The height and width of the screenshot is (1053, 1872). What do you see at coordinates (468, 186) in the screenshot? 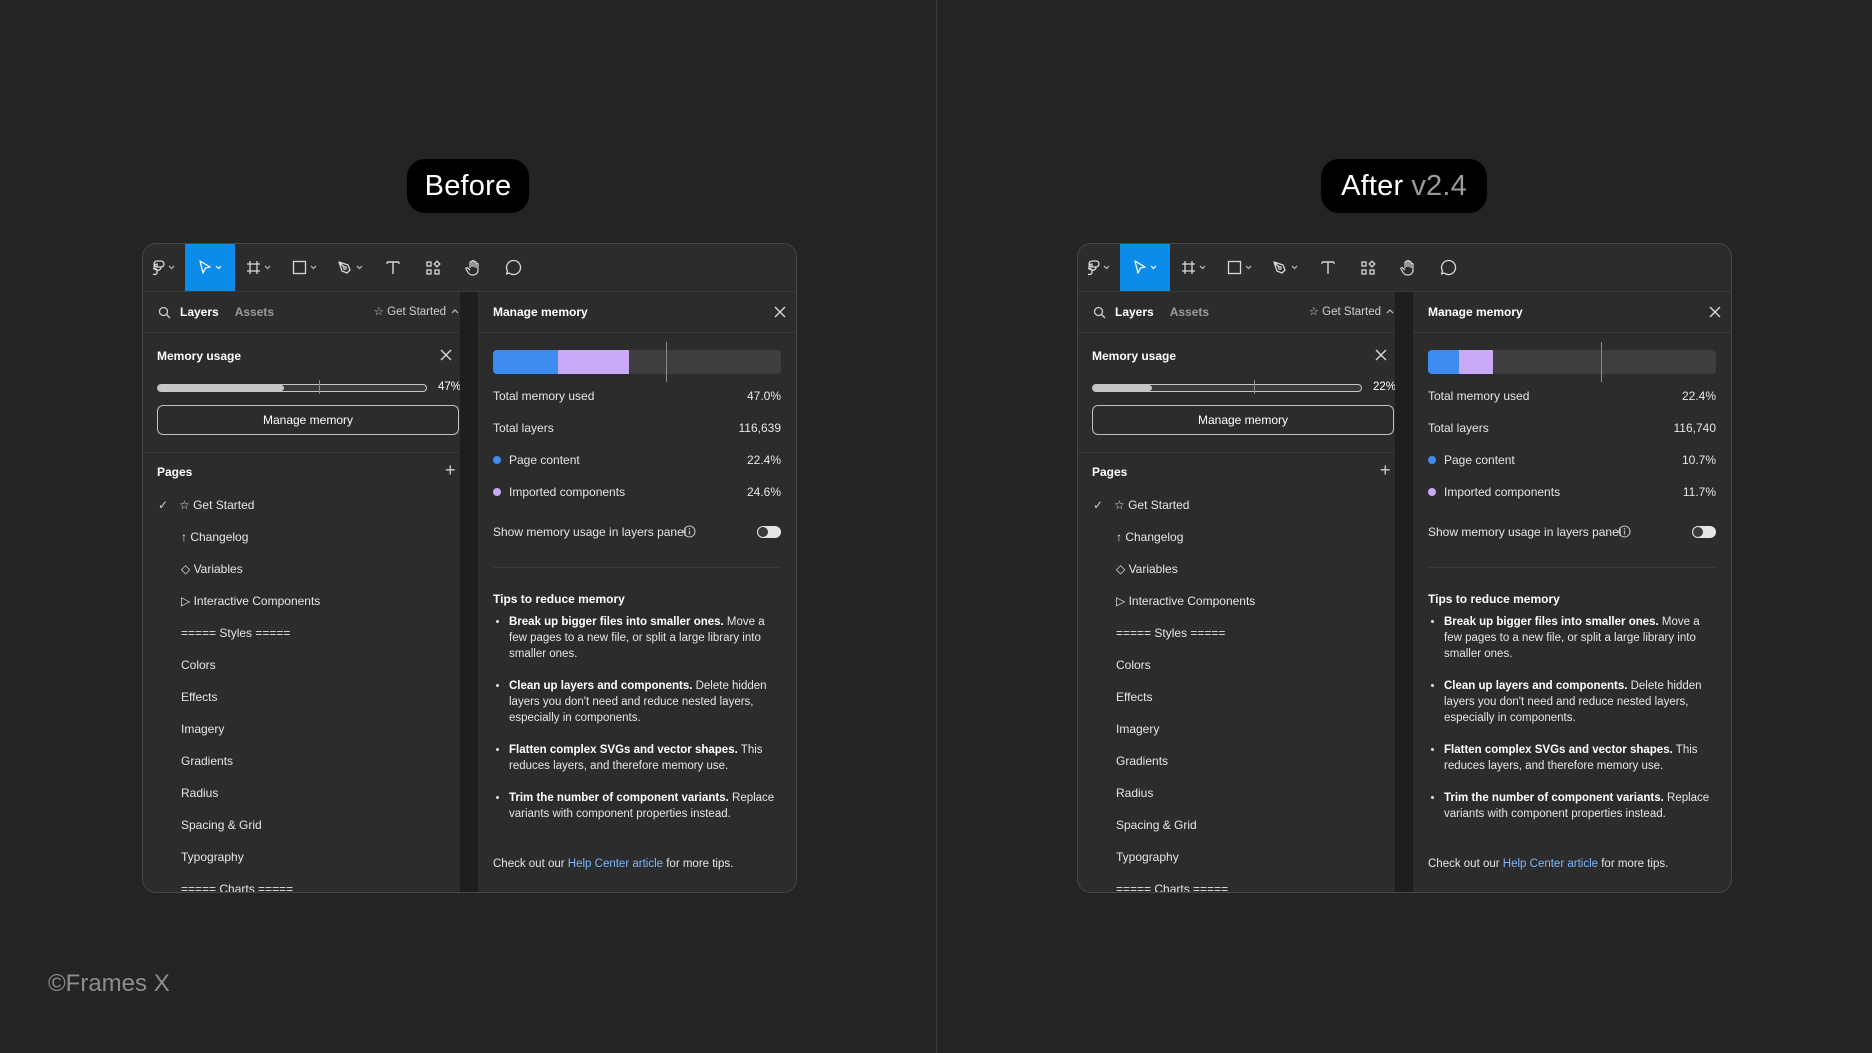
I see `before-label: Before` at bounding box center [468, 186].